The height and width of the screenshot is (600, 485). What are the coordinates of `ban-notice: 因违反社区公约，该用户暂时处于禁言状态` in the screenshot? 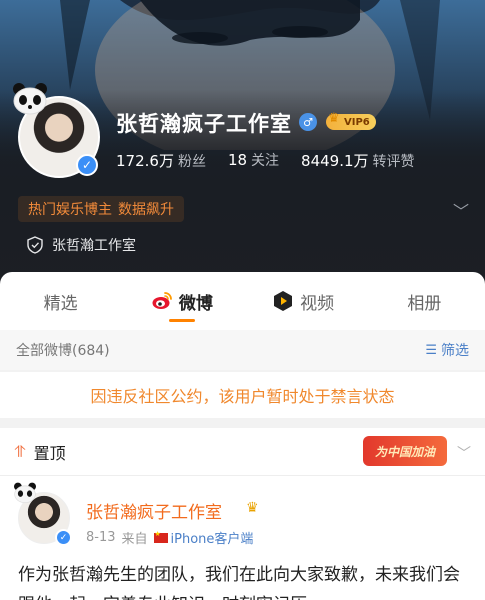 It's located at (242, 395).